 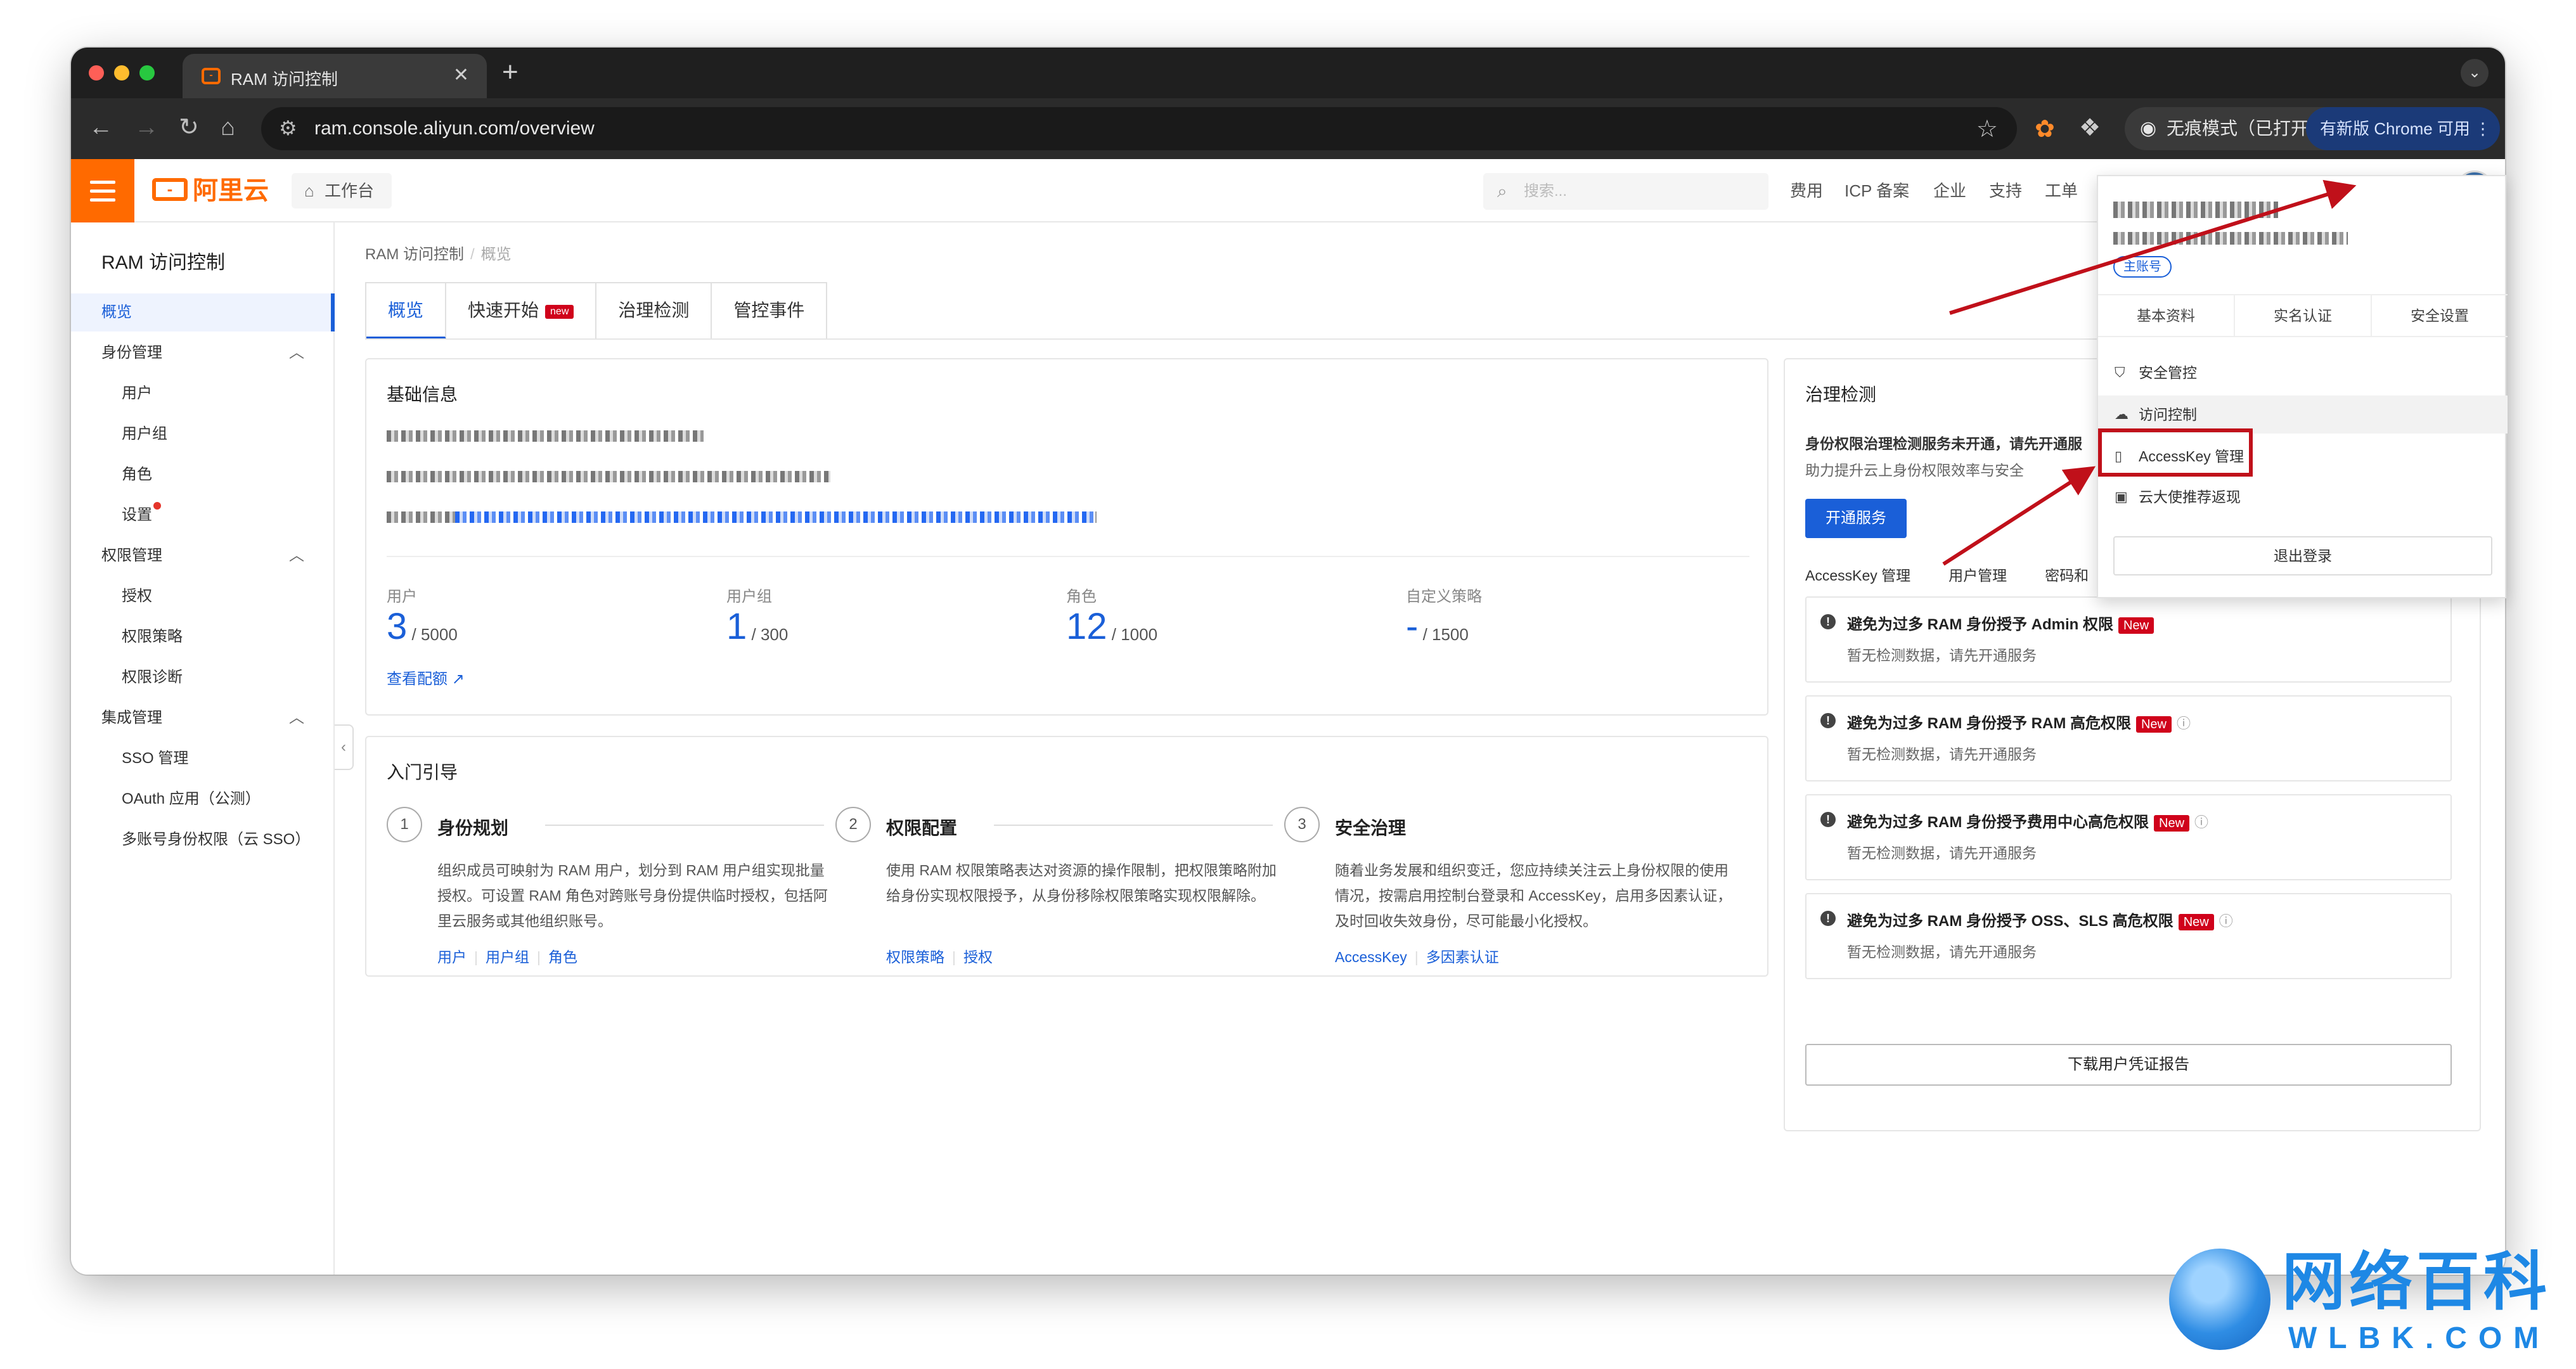 What do you see at coordinates (2045, 129) in the screenshot?
I see `extension-icon: ✿` at bounding box center [2045, 129].